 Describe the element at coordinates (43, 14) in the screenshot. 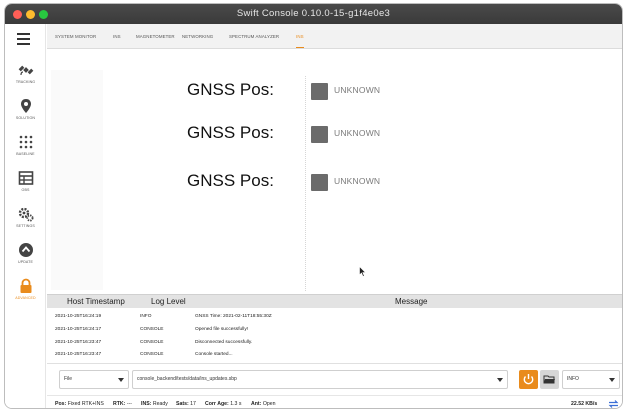

I see `maximize-window-button` at that location.